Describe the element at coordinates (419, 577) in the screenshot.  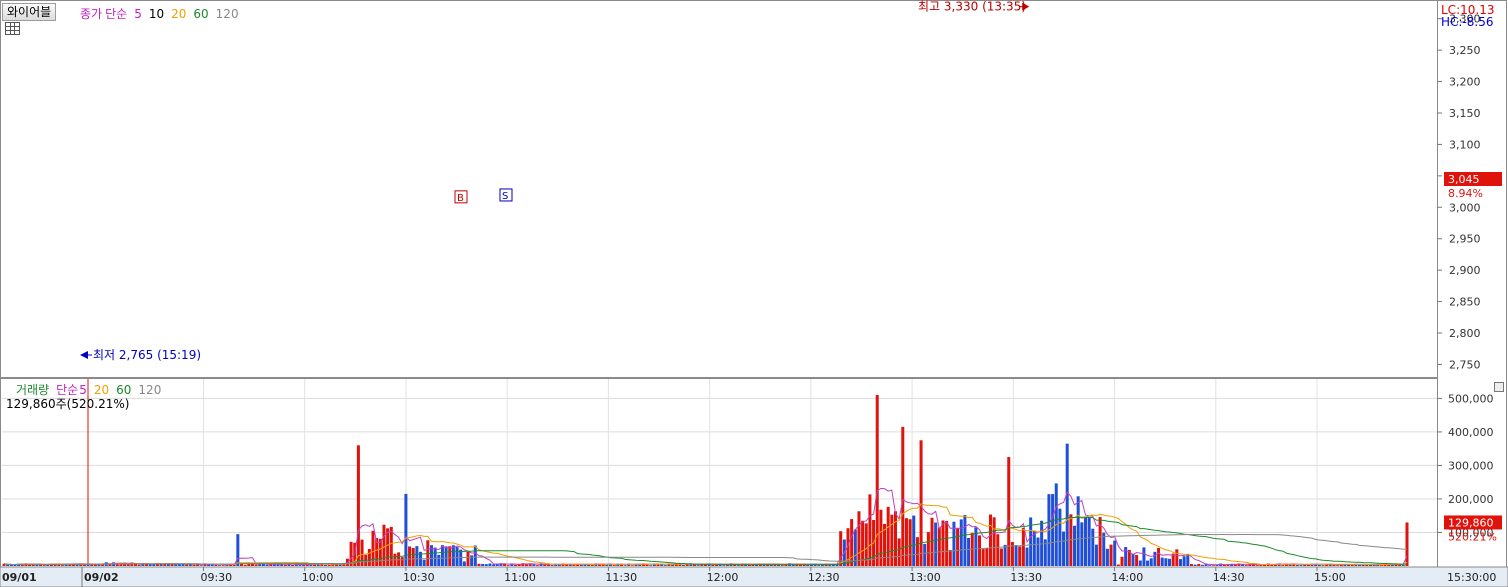
I see `time-label: 10:30` at that location.